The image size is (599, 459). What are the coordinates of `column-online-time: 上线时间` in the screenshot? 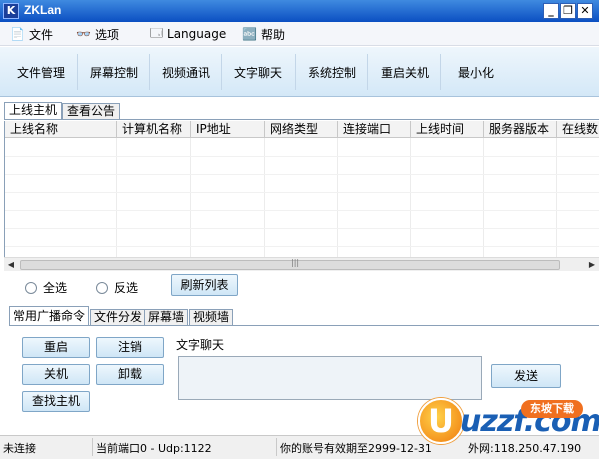 It's located at (447, 129).